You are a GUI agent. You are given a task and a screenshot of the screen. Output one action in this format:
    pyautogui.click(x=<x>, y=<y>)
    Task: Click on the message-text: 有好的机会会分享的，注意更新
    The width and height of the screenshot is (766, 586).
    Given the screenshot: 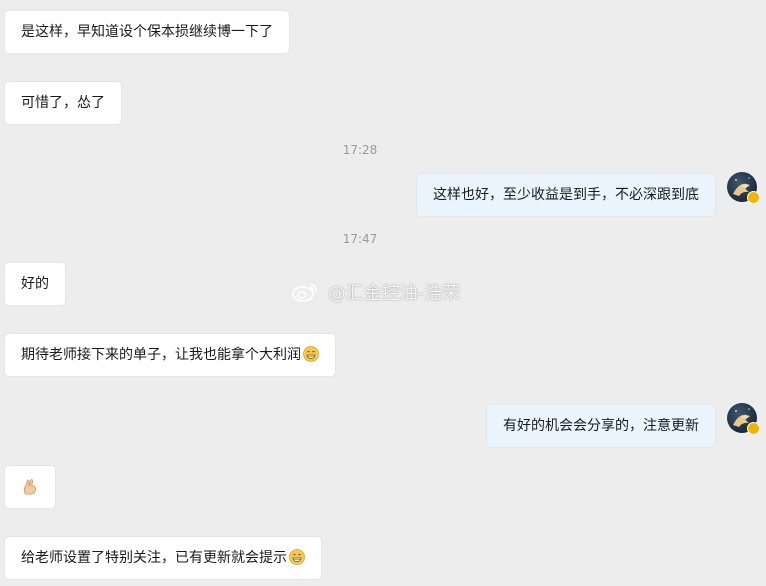 What is the action you would take?
    pyautogui.click(x=601, y=426)
    